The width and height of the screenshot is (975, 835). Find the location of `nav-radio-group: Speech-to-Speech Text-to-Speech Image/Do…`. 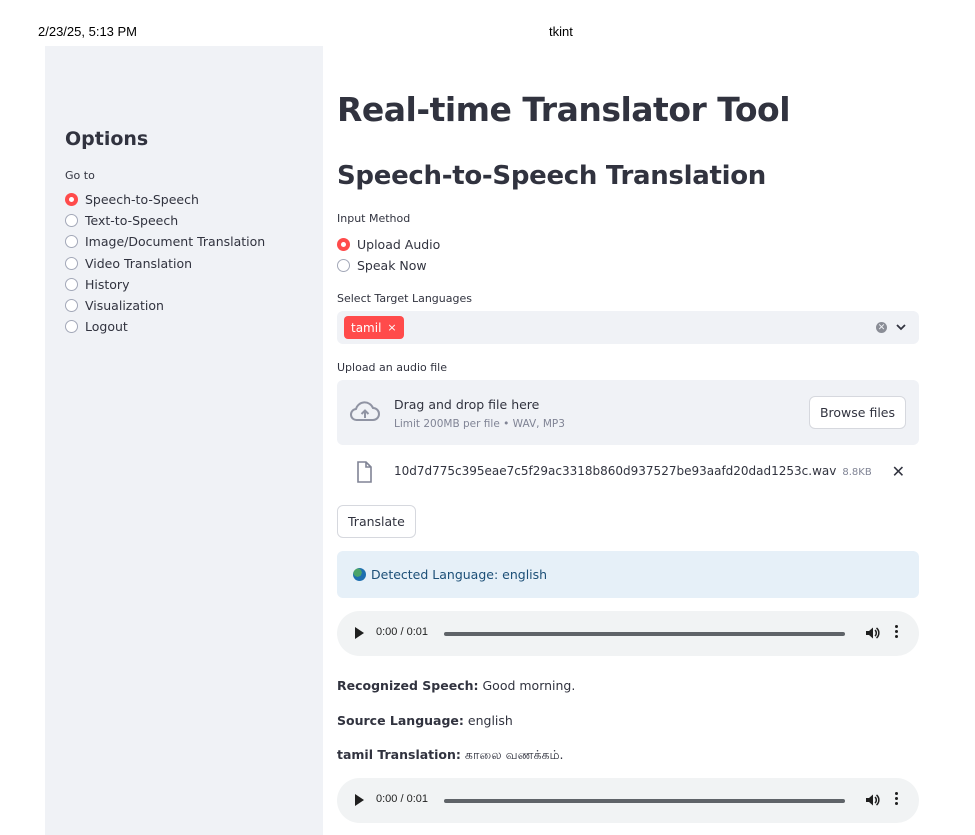

nav-radio-group: Speech-to-Speech Text-to-Speech Image/Do… is located at coordinates (165, 263).